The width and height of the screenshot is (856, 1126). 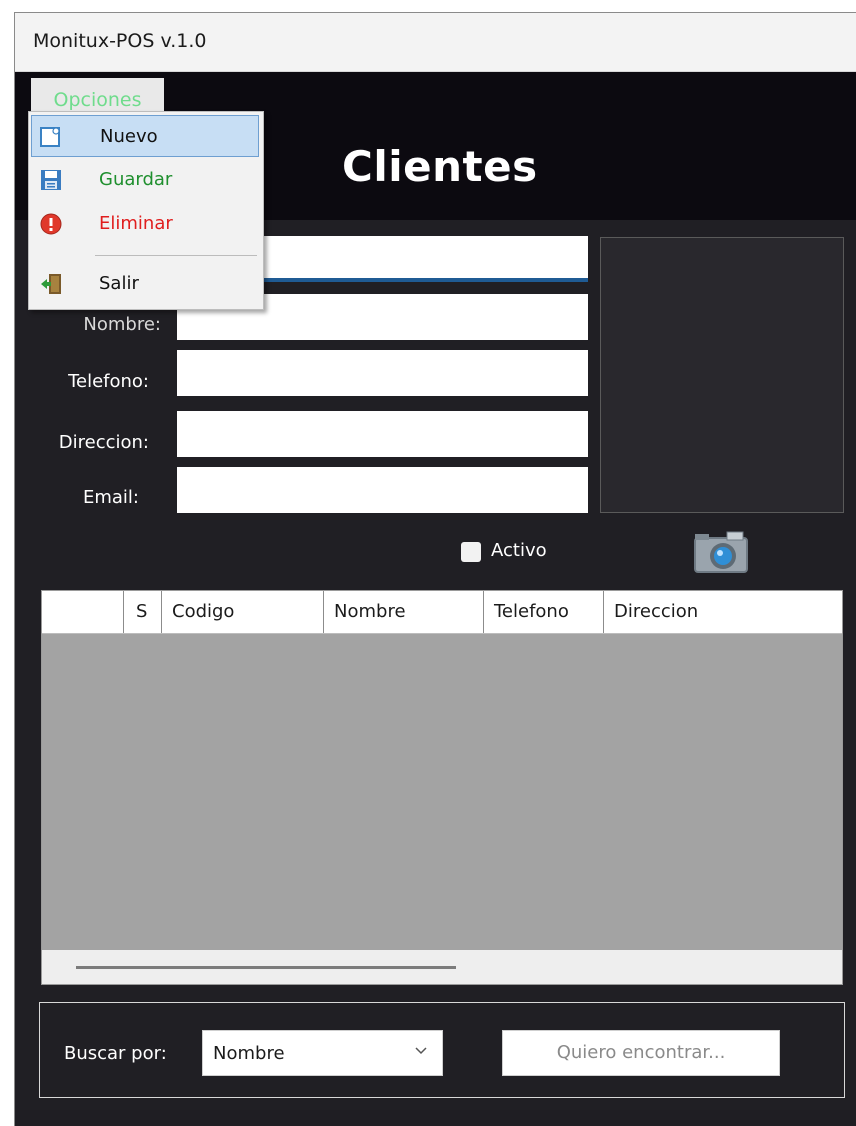 What do you see at coordinates (266, 967) in the screenshot?
I see `scrollbar-thumb` at bounding box center [266, 967].